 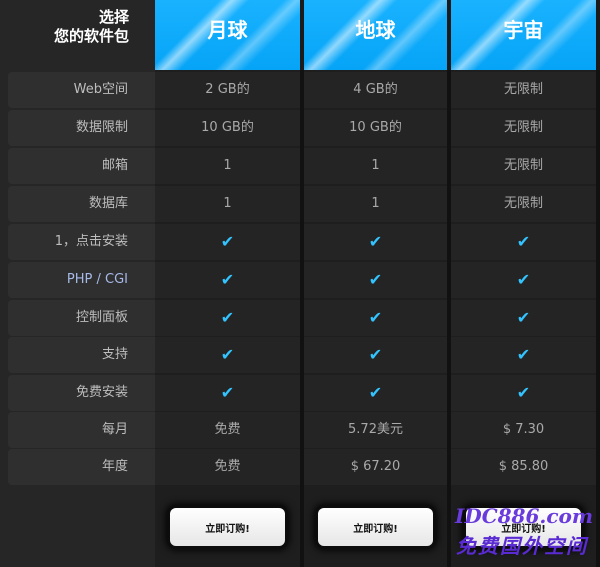 I want to click on title-line-1: 选择, so click(x=113, y=17).